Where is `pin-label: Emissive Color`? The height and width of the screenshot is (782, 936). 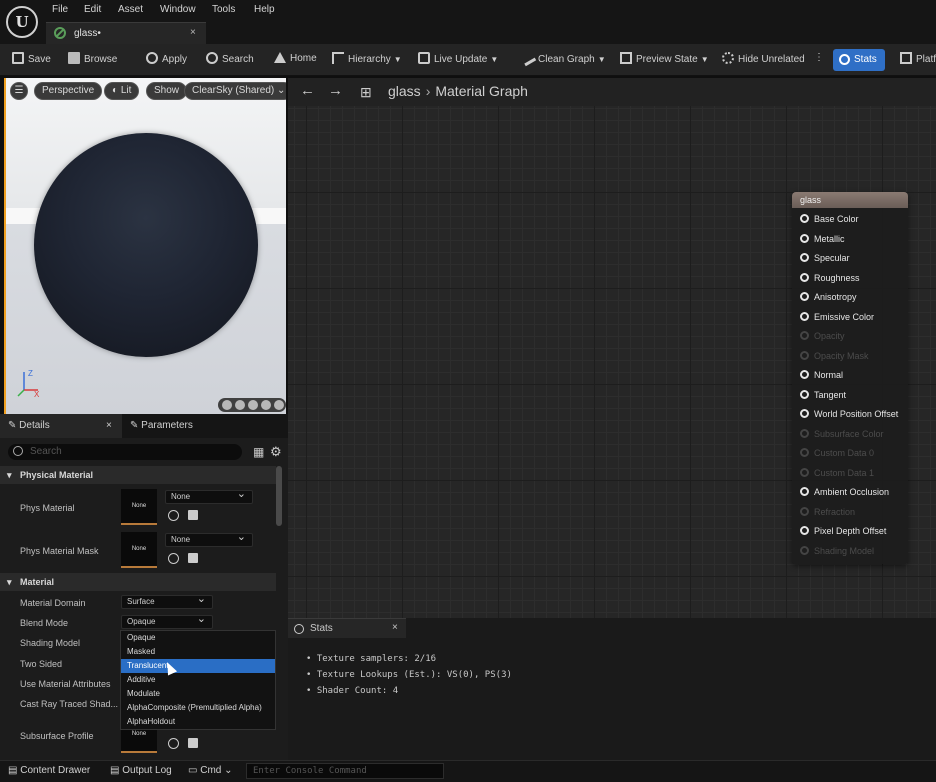 pin-label: Emissive Color is located at coordinates (844, 316).